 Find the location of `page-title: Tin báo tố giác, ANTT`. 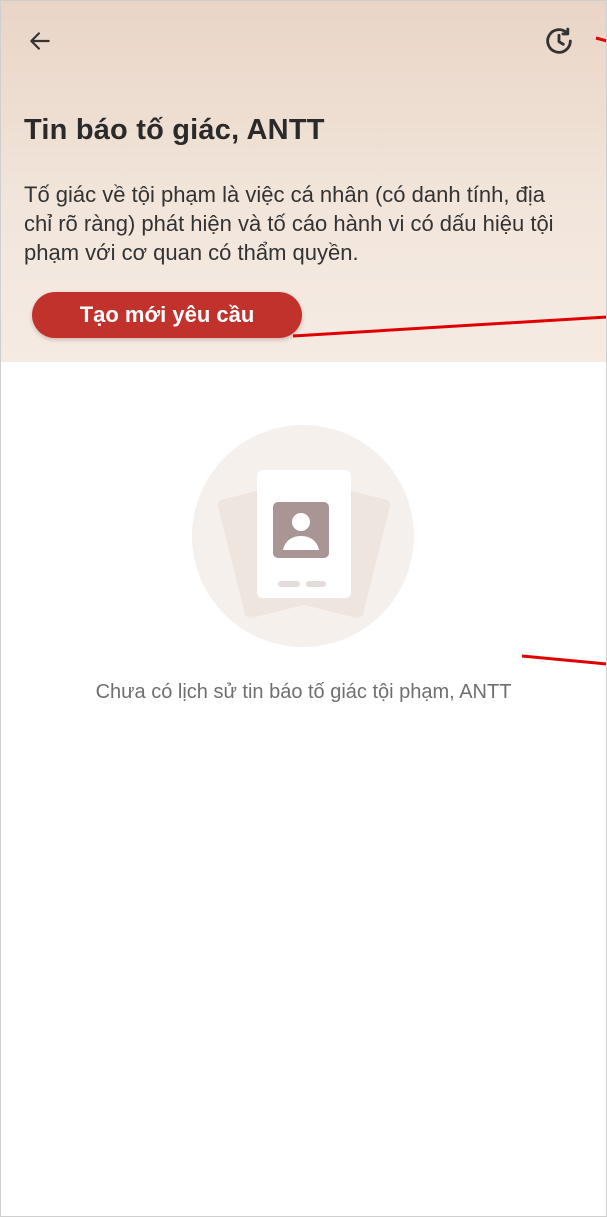

page-title: Tin báo tố giác, ANTT is located at coordinates (174, 130).